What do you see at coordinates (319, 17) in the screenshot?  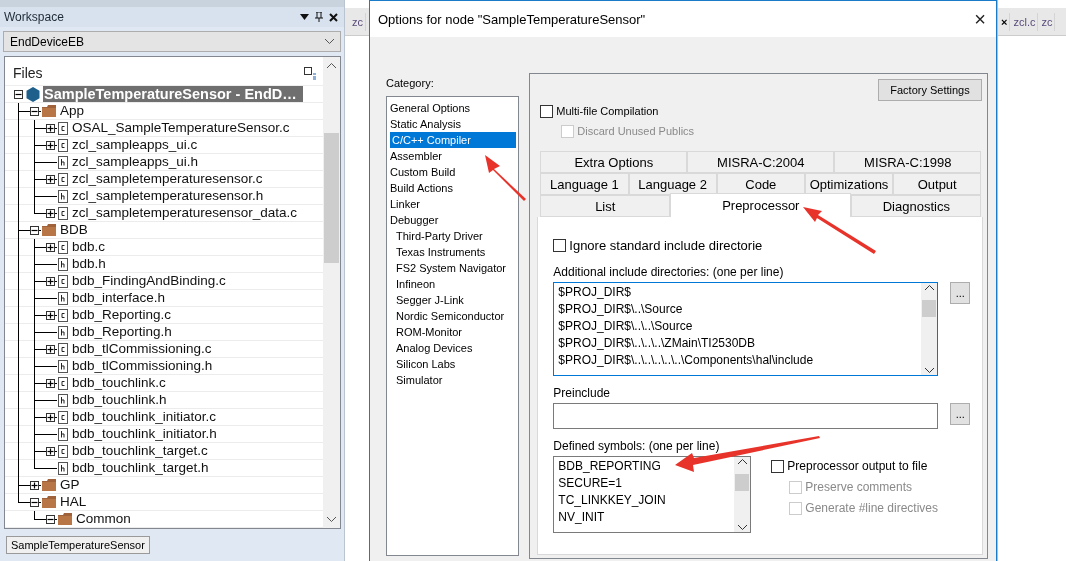 I see `pin-icon` at bounding box center [319, 17].